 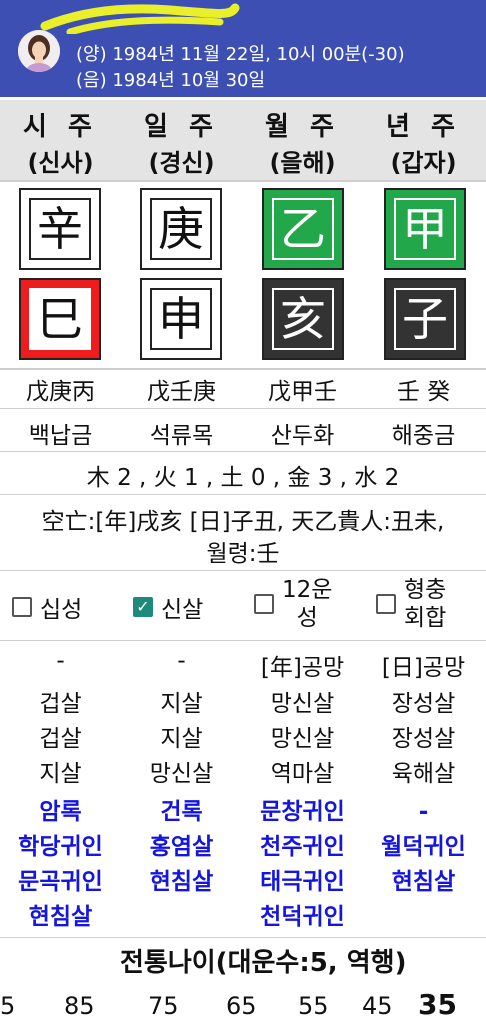 What do you see at coordinates (181, 127) in the screenshot?
I see `pillar-label-day: 일 주` at bounding box center [181, 127].